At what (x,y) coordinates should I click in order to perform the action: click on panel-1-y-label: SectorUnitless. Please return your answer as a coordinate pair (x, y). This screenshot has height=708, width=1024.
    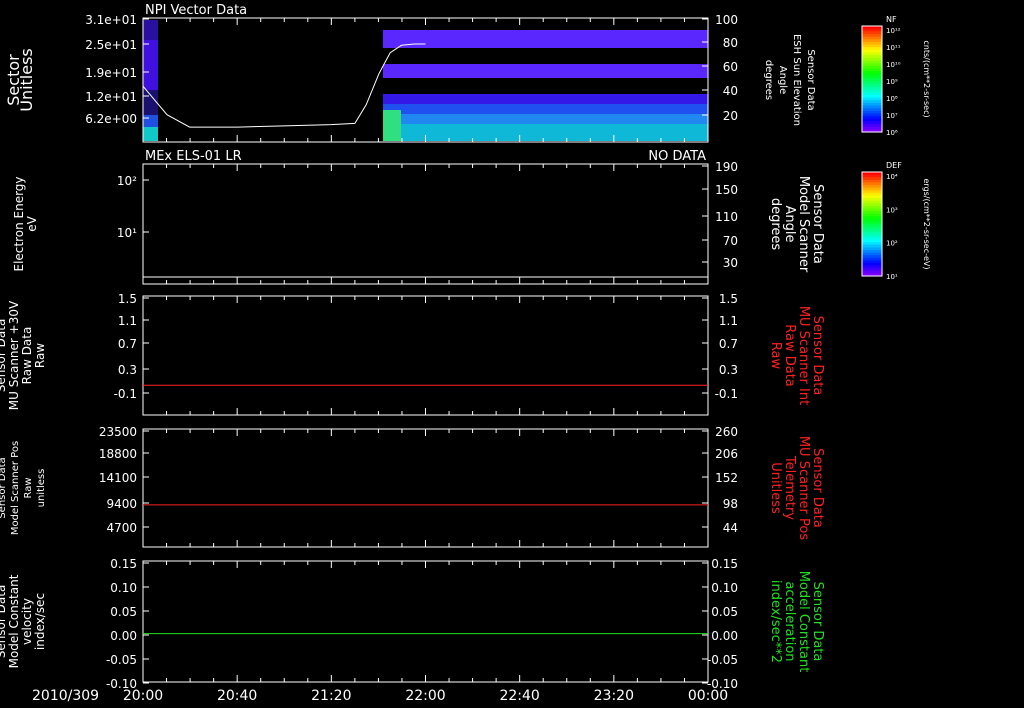
    Looking at the image, I should click on (20, 80).